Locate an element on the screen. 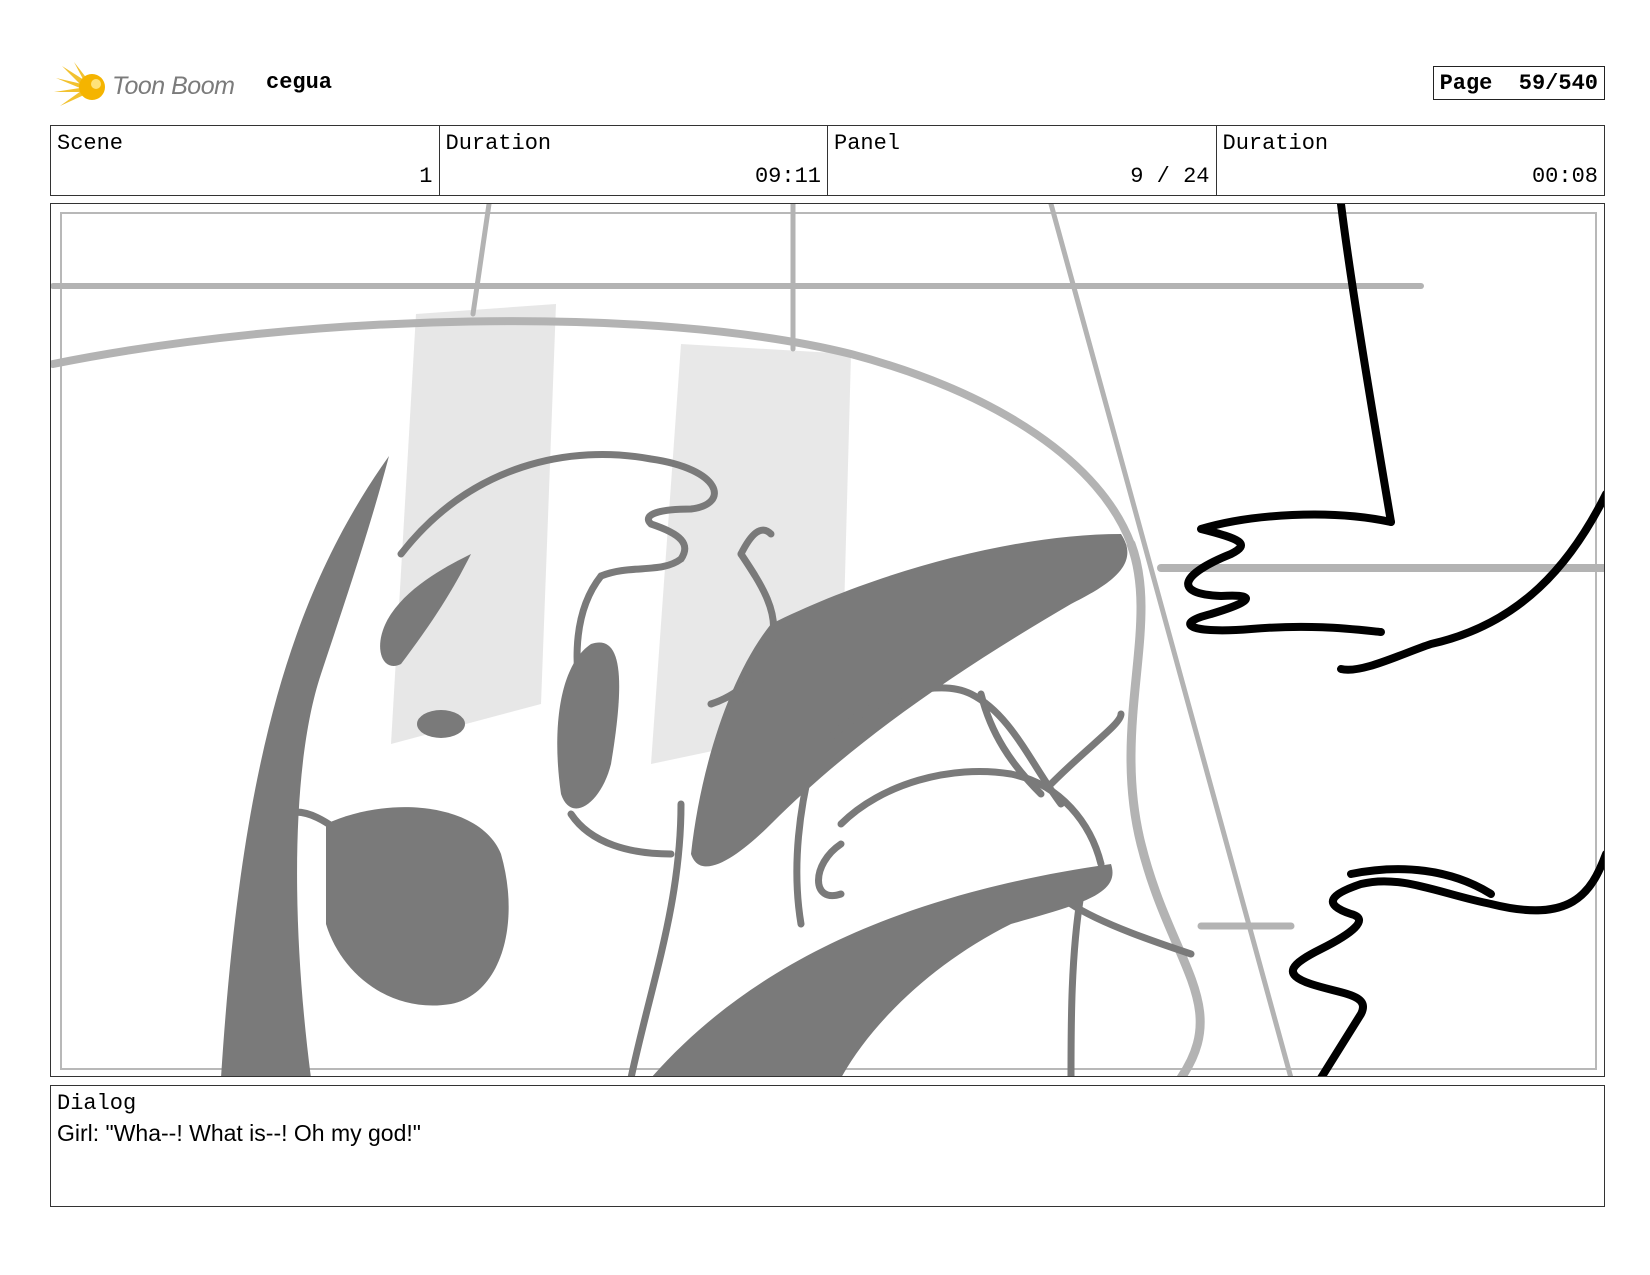  scene-cell: Scene 1 is located at coordinates (245, 160).